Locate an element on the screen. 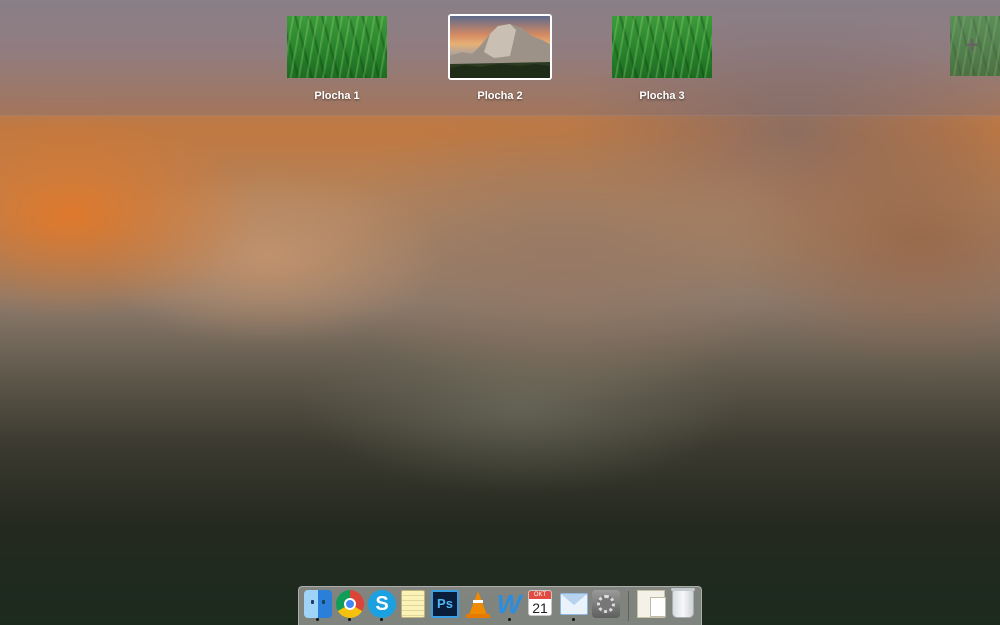 The width and height of the screenshot is (1000, 625). mail-icon is located at coordinates (574, 604).